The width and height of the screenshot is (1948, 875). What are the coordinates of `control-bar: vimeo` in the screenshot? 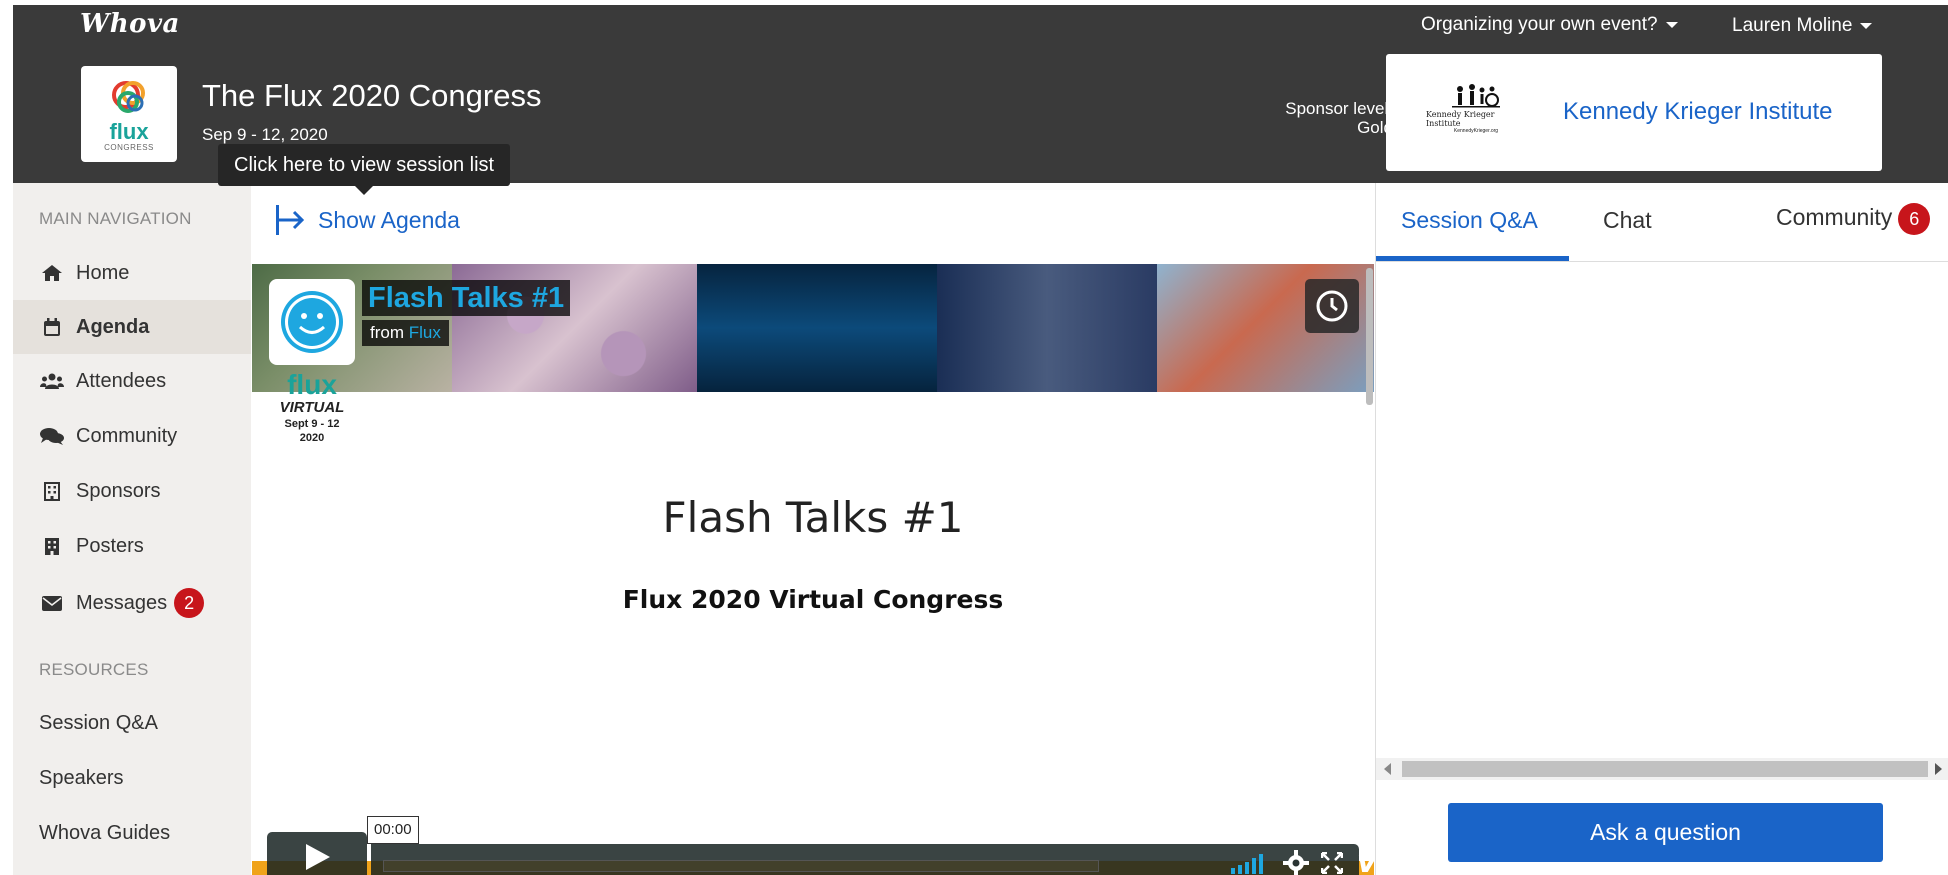 It's located at (872, 859).